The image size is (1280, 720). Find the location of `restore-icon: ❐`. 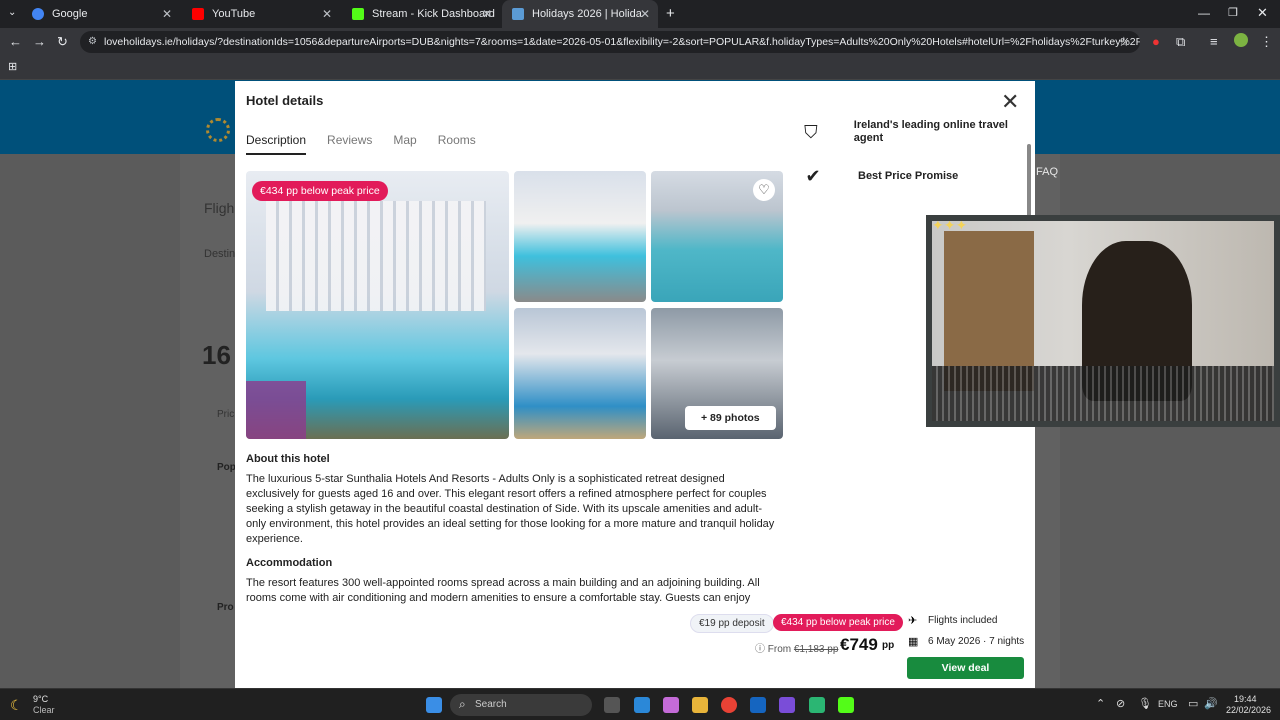

restore-icon: ❐ is located at coordinates (1233, 12).